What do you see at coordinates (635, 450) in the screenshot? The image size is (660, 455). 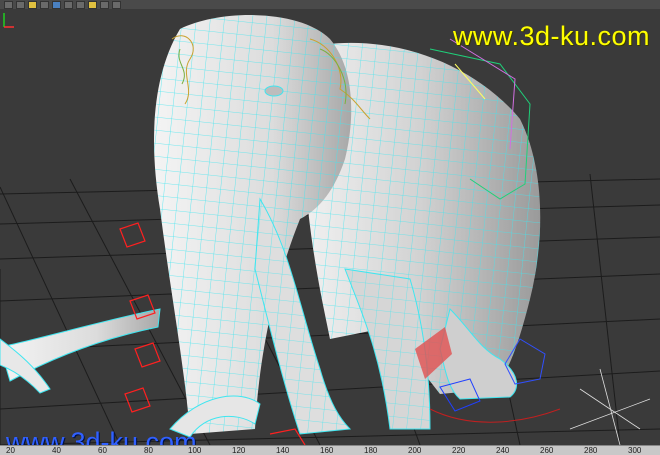 I see `time-tick: 300` at bounding box center [635, 450].